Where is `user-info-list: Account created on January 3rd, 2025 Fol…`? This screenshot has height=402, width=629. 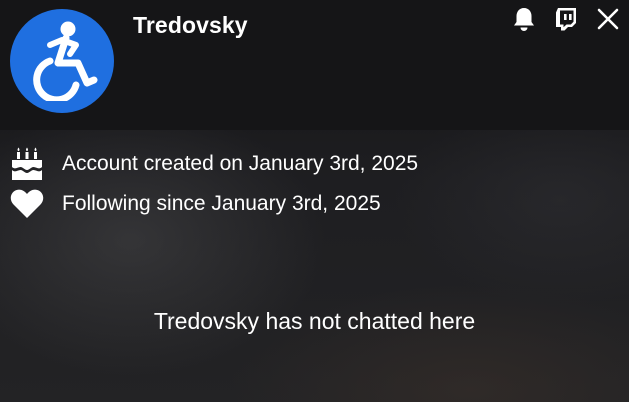
user-info-list: Account created on January 3rd, 2025 Fol… is located at coordinates (213, 184).